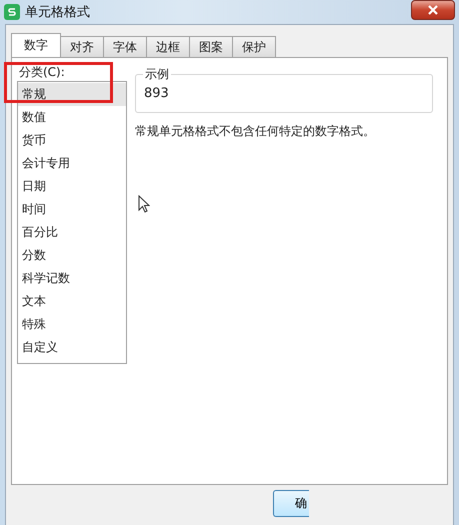 The height and width of the screenshot is (525, 459). Describe the element at coordinates (72, 301) in the screenshot. I see `category-item: 文本` at that location.